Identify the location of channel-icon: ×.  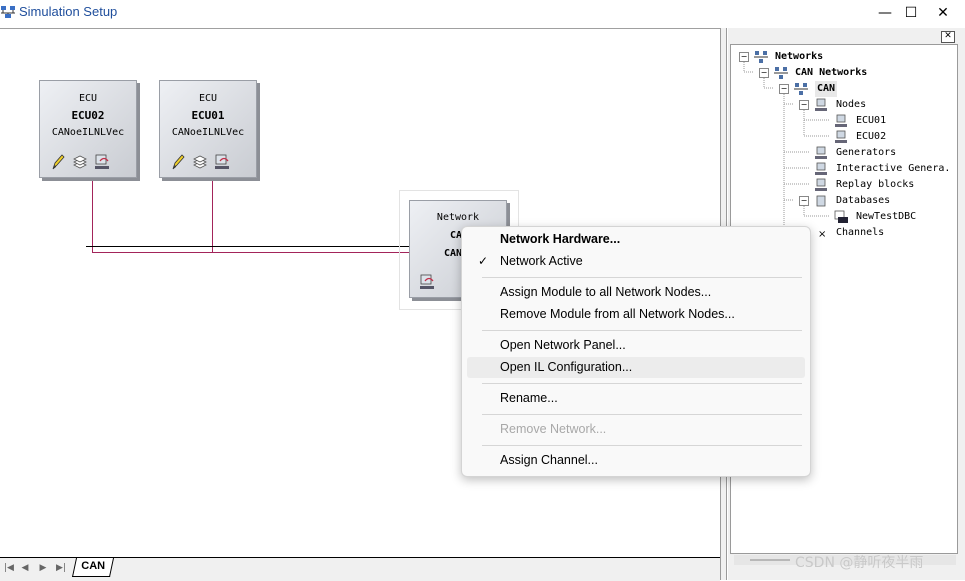
(822, 234).